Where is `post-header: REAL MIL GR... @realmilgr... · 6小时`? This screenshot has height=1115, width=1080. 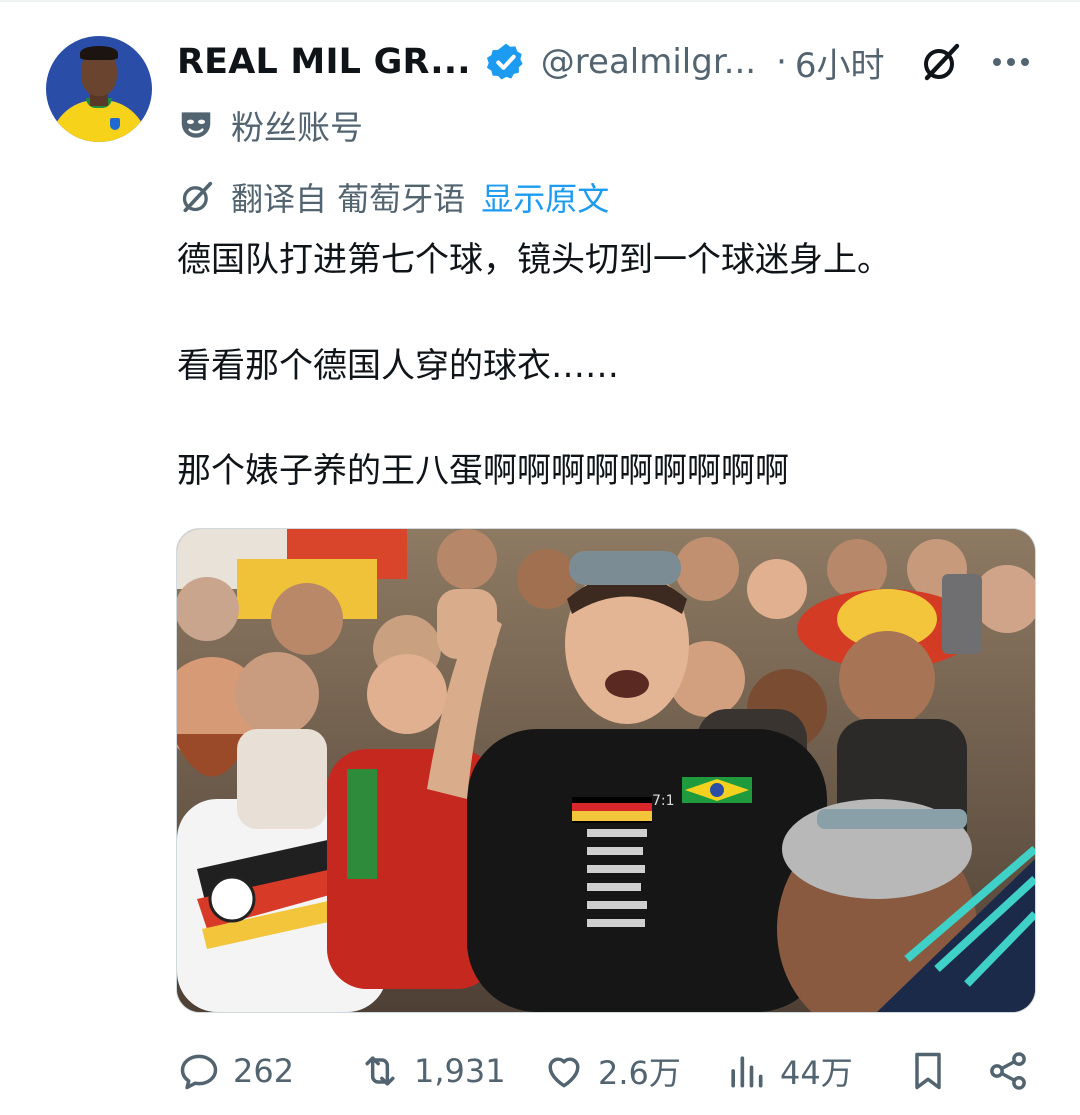
post-header: REAL MIL GR... @realmilgr... · 6小时 is located at coordinates (612, 62).